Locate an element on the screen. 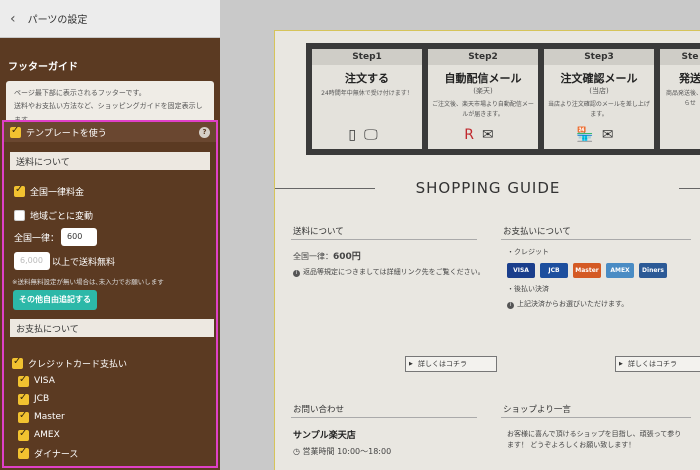  payment-section-label: お支払について is located at coordinates (112, 328).